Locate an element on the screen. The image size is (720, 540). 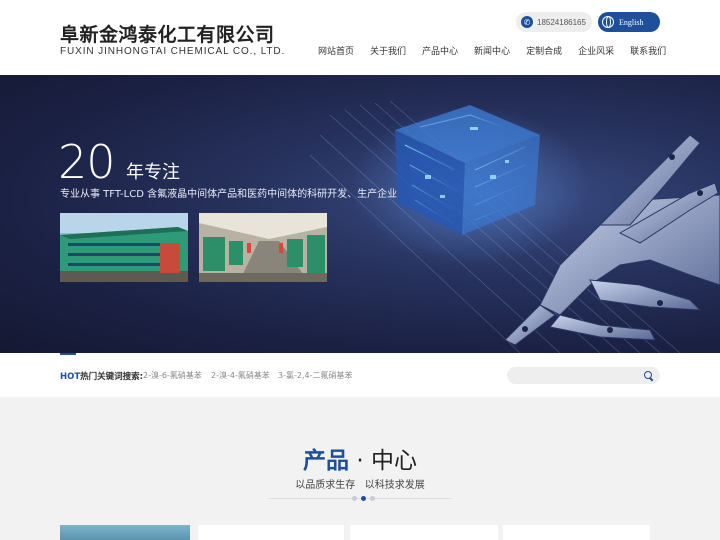
main-nav: 网站首页 关于我们 产品中心 新闻中心 定制合成 企业风采 联系我们 is located at coordinates (500, 50).